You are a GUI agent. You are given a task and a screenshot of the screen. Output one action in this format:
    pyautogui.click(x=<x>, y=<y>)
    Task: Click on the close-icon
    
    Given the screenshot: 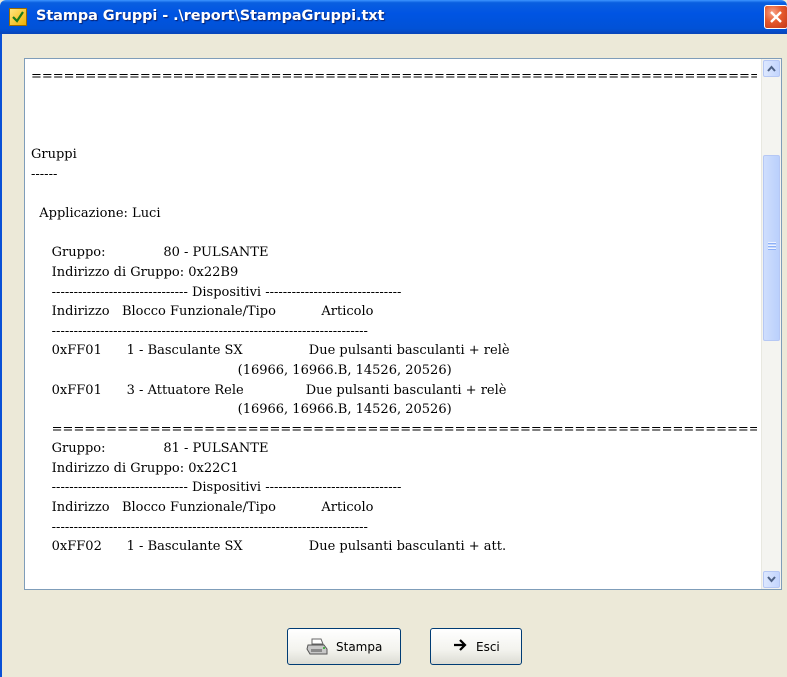 What is the action you would take?
    pyautogui.click(x=776, y=17)
    